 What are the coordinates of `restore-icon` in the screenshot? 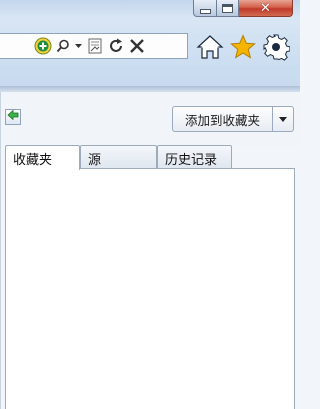 It's located at (227, 8).